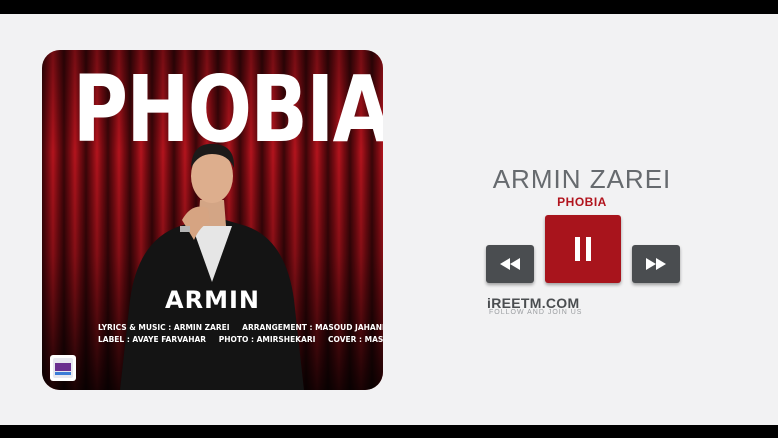 The height and width of the screenshot is (438, 778). What do you see at coordinates (582, 179) in the screenshot?
I see `artist-name: ARMIN ZAREI` at bounding box center [582, 179].